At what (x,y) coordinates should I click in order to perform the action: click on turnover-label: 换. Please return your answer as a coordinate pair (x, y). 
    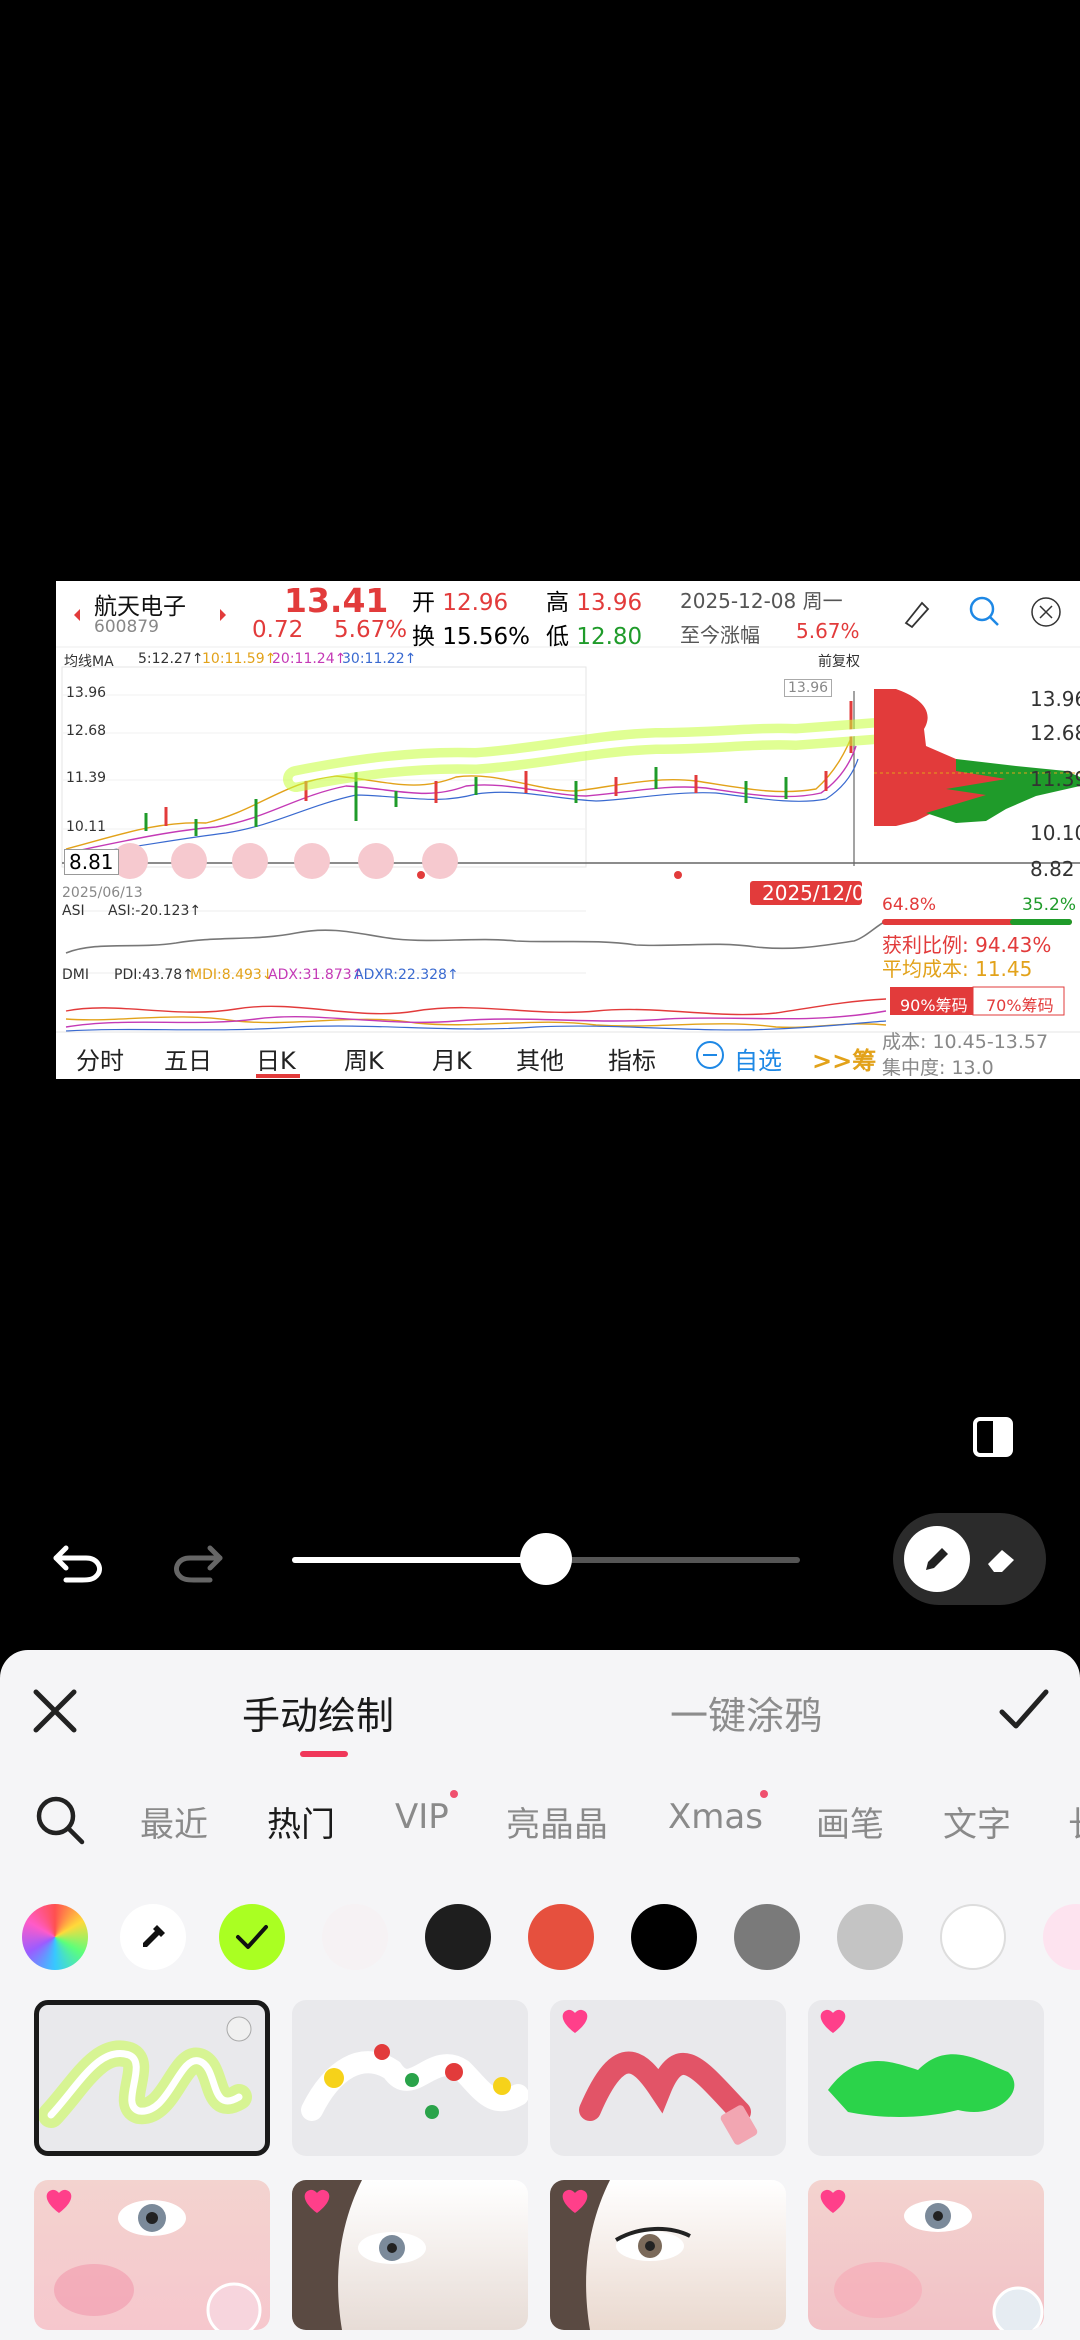
    Looking at the image, I should click on (423, 637).